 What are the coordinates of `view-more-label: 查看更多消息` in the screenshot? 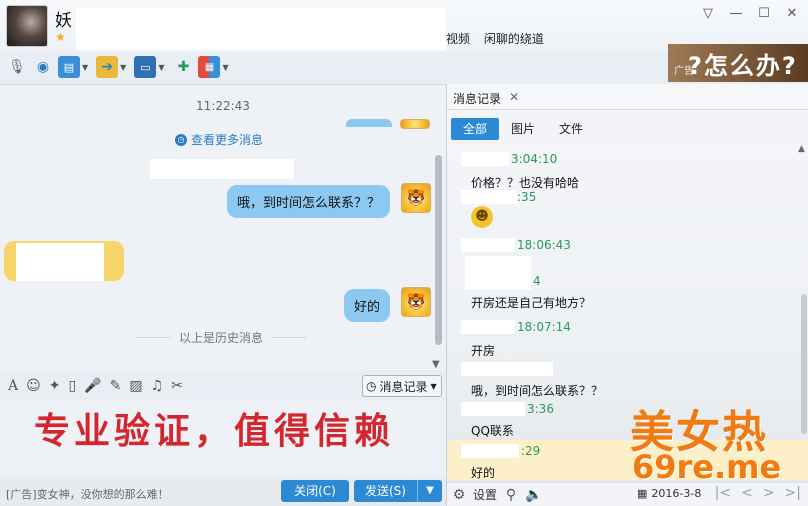 It's located at (227, 140).